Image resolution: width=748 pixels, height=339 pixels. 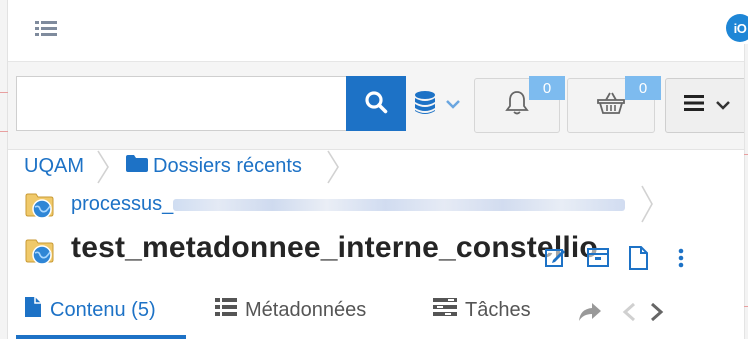 What do you see at coordinates (706, 105) in the screenshot?
I see `main-menu-button` at bounding box center [706, 105].